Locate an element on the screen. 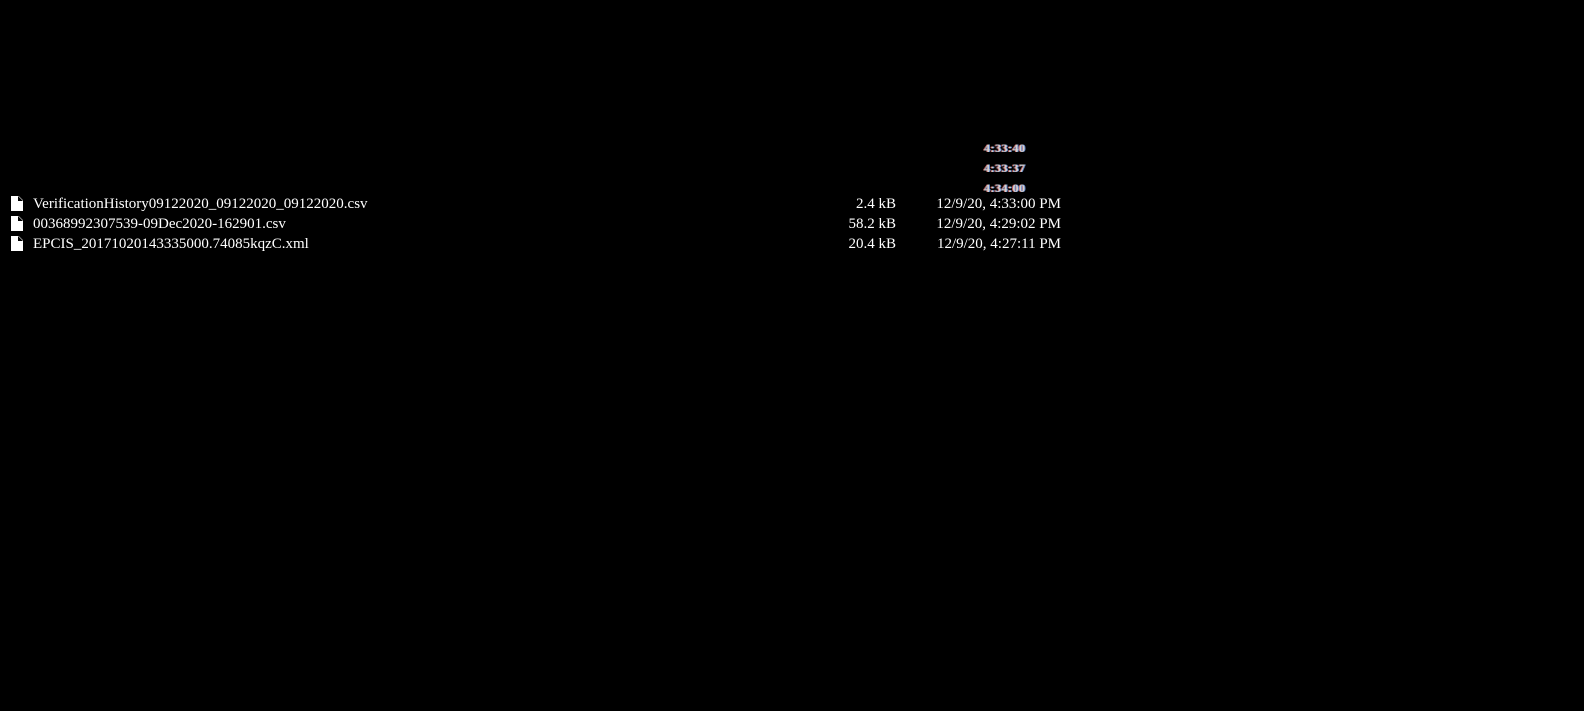  overlapping-time-labels: 4:33:40 4:33:37 4:34:00 is located at coordinates (1014, 168).